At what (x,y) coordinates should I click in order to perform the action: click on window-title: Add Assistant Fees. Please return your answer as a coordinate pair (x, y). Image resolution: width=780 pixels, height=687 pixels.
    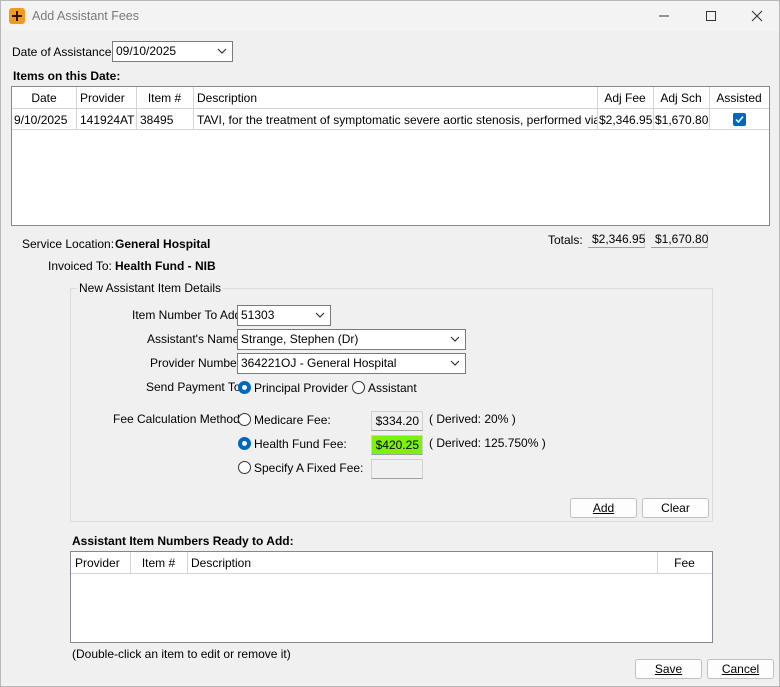
    Looking at the image, I should click on (86, 16).